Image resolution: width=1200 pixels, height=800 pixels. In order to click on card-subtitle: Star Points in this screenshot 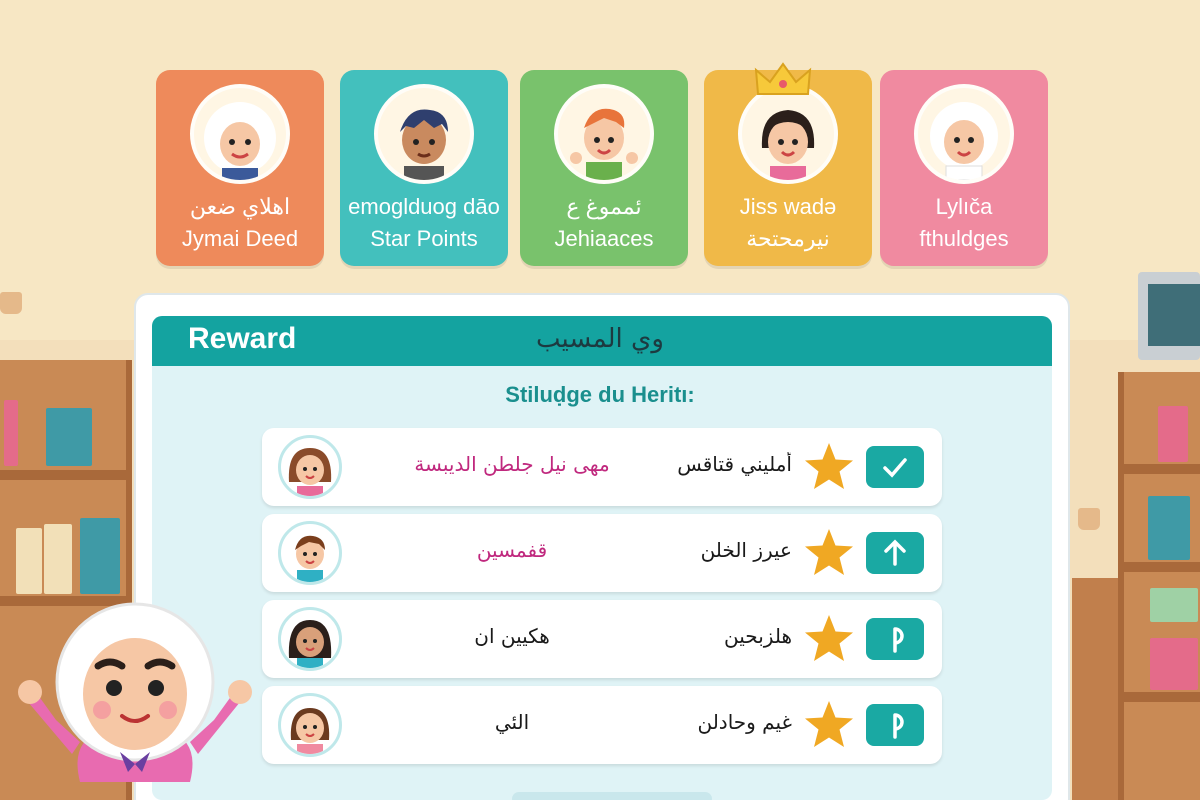, I will do `click(424, 238)`.